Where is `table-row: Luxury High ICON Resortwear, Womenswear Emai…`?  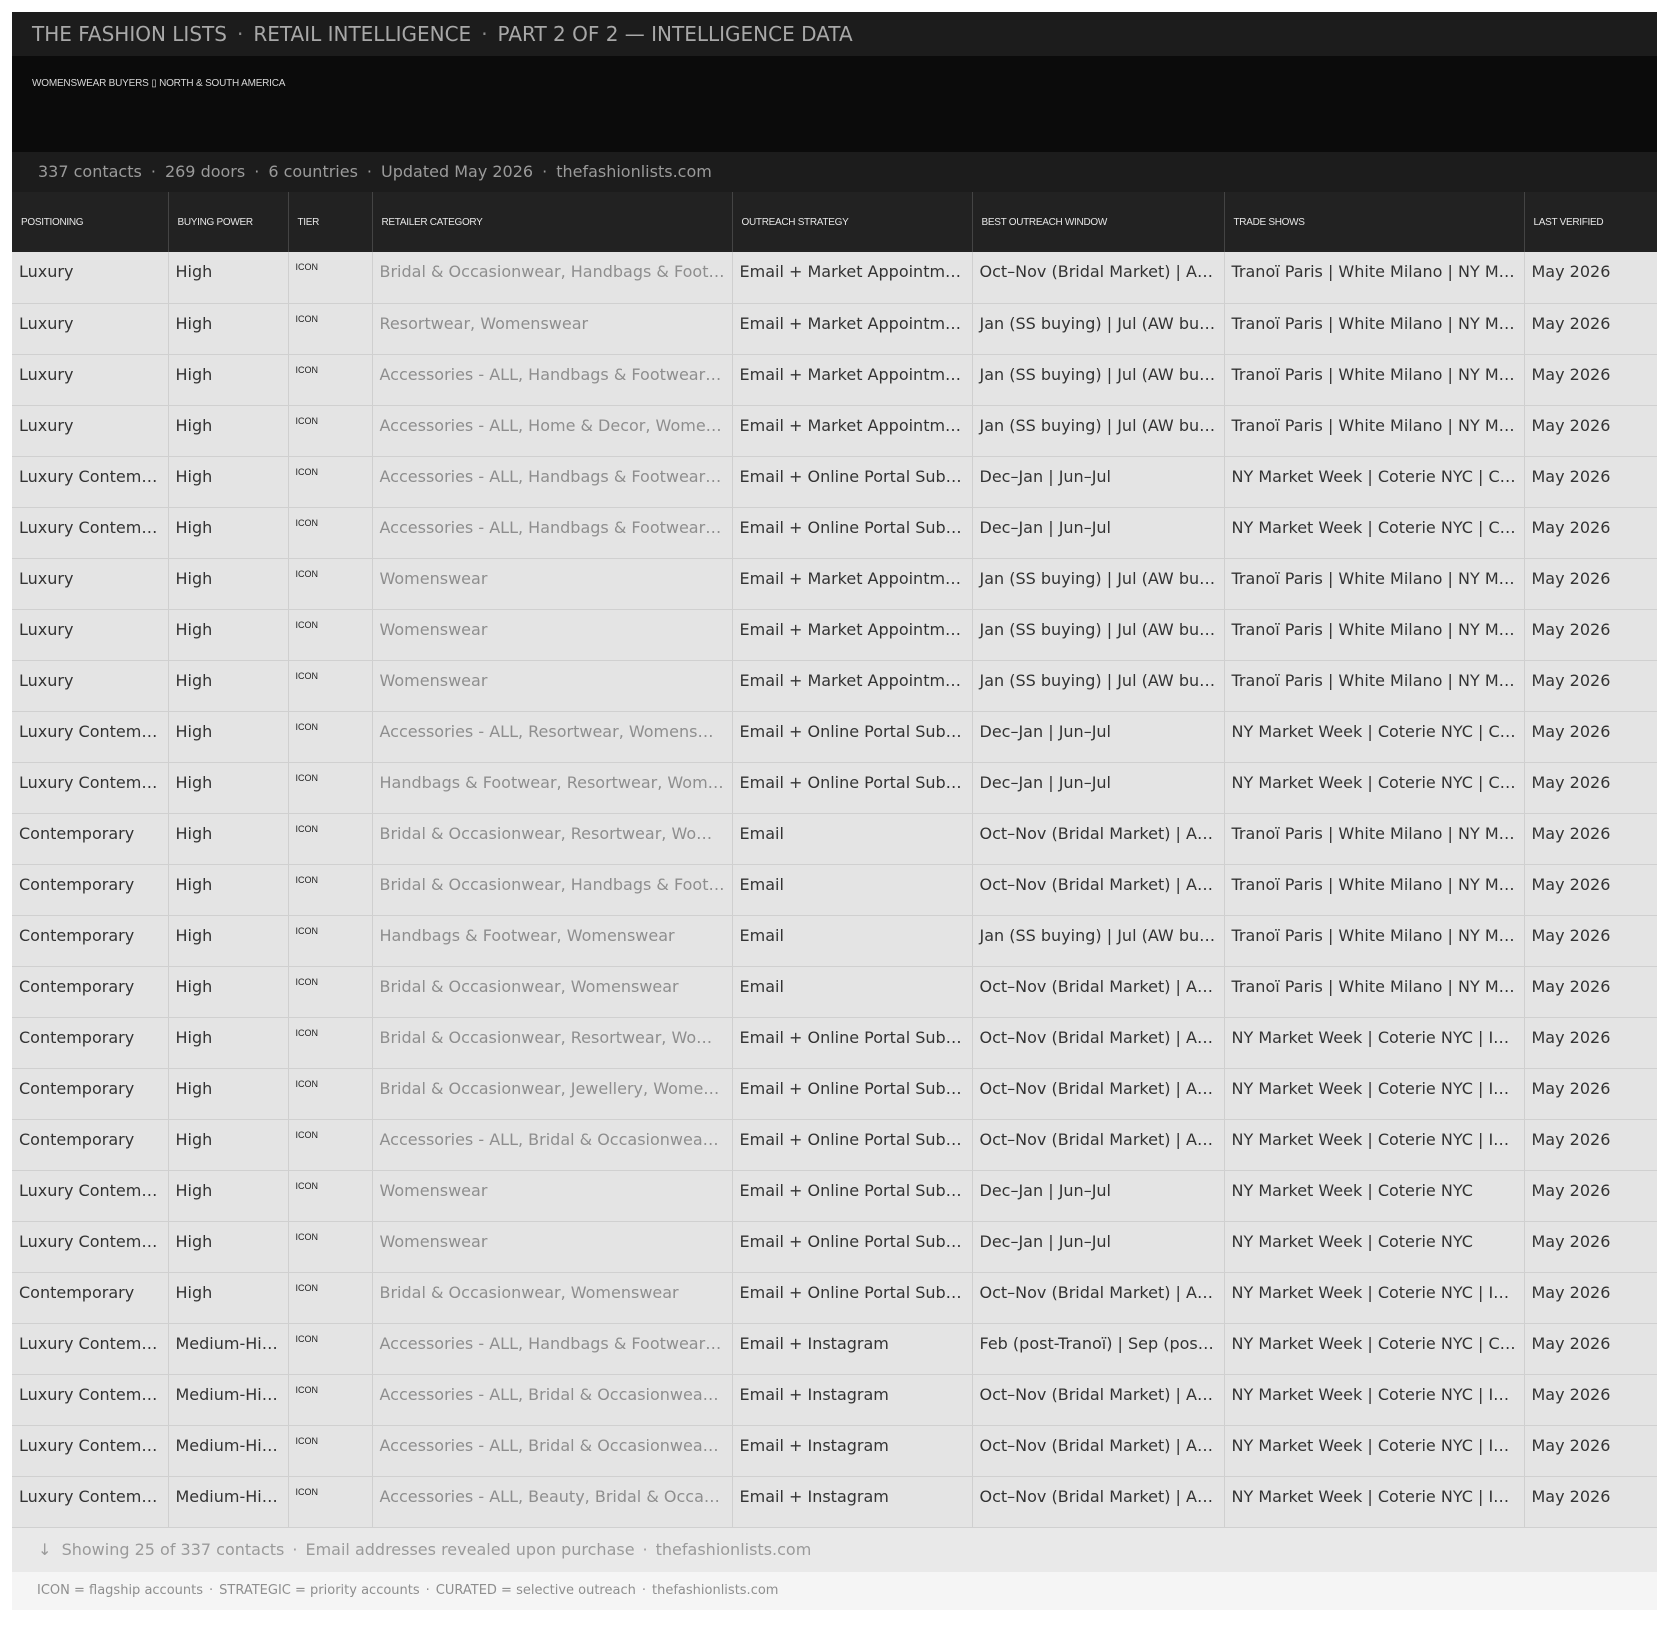 table-row: Luxury High ICON Resortwear, Womenswear Emai… is located at coordinates (834, 329).